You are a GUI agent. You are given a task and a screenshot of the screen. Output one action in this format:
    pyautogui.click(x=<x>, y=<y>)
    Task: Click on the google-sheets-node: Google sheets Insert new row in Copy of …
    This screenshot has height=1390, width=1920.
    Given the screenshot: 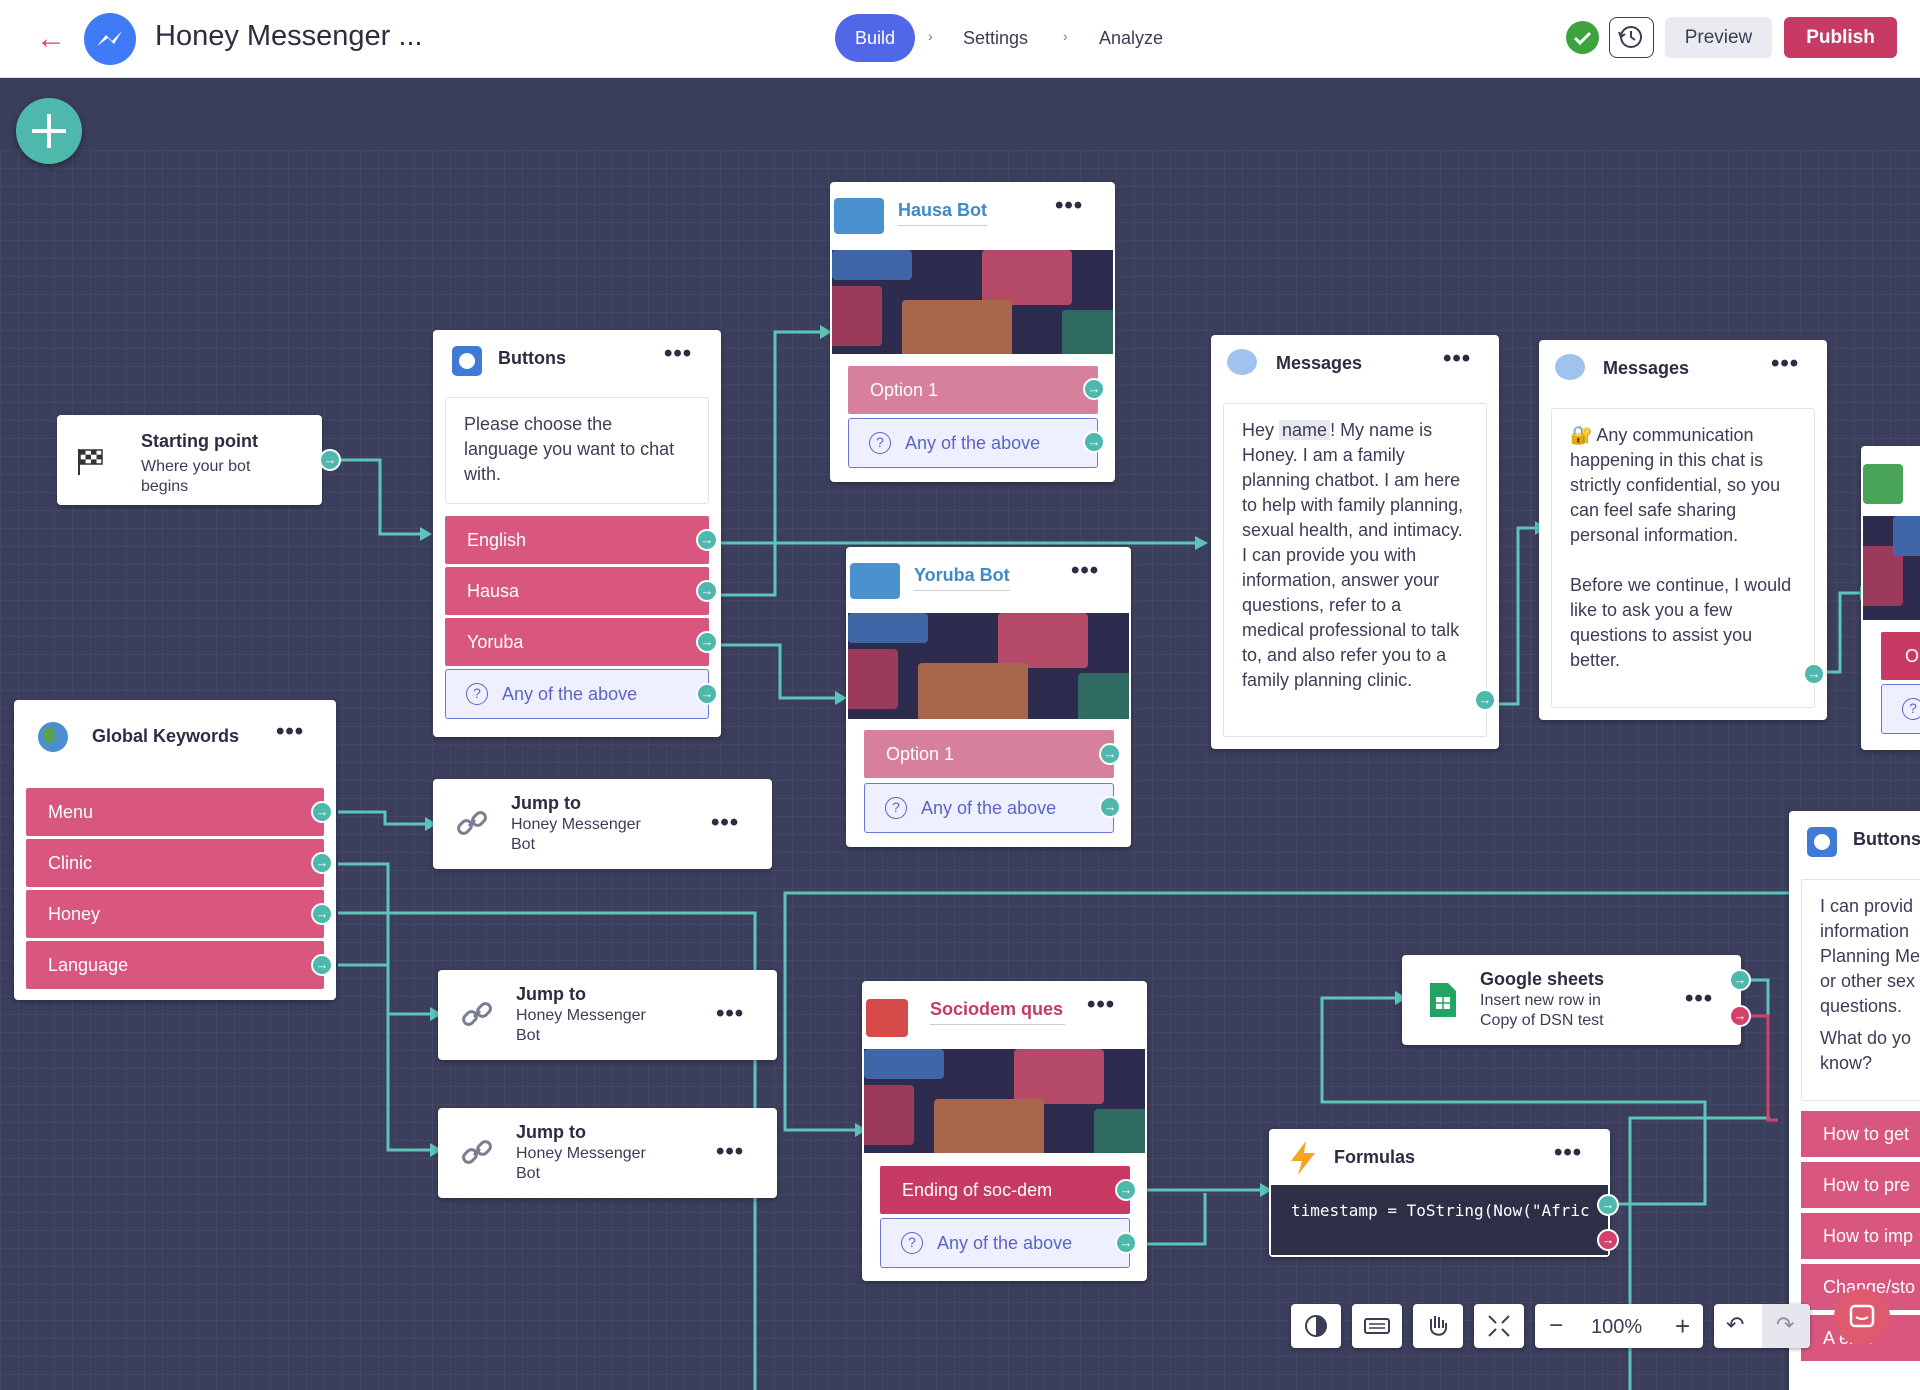 What is the action you would take?
    pyautogui.click(x=1576, y=1000)
    